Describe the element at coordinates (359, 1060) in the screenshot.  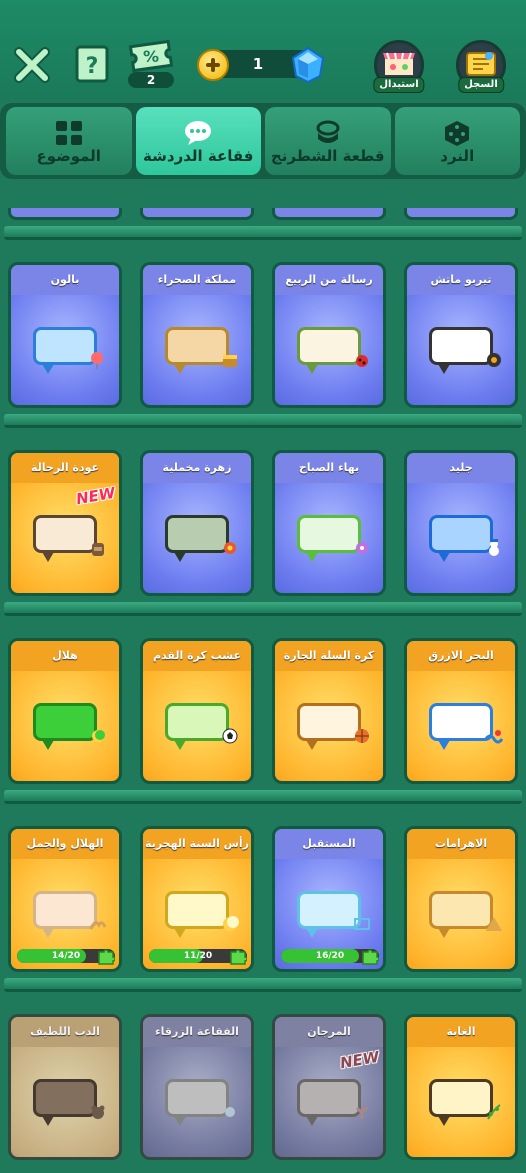
I see `new-badge: NEW` at that location.